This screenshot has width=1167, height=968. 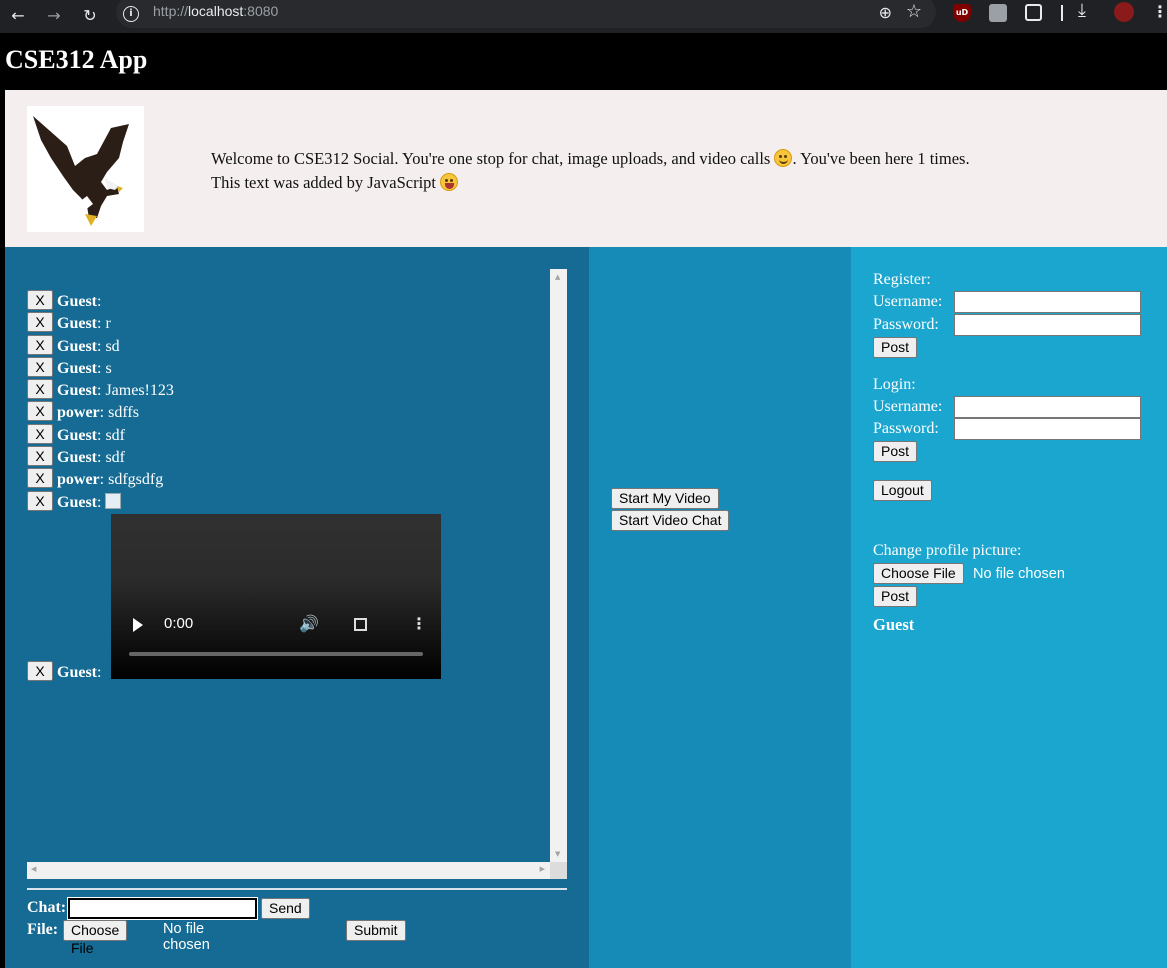 I want to click on chat-message: Xpower: sdfgsdfg, so click(x=287, y=479).